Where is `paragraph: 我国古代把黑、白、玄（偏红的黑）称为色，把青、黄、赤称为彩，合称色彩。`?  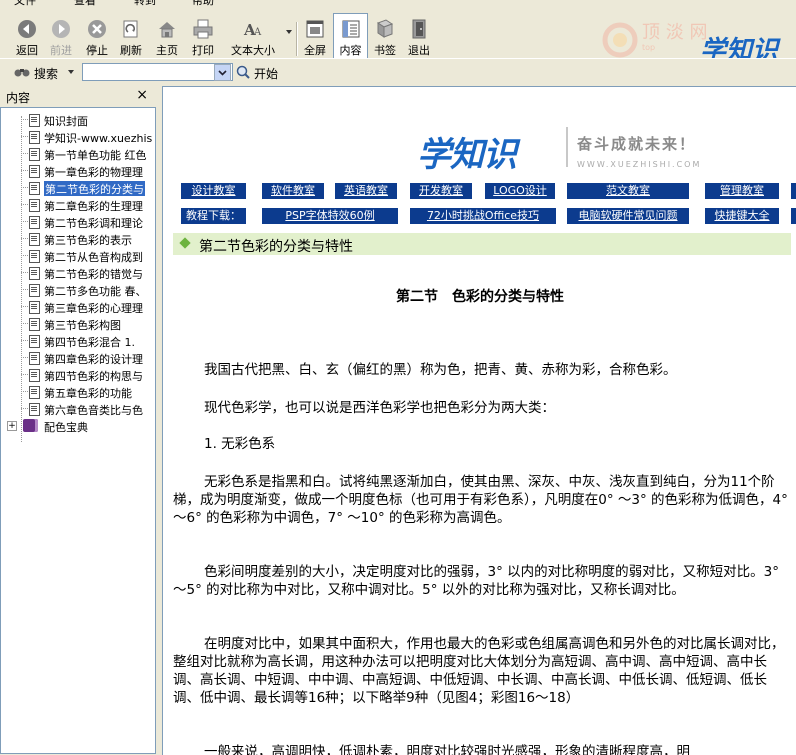
paragraph: 我国古代把黑、白、玄（偏红的黑）称为色，把青、黄、赤称为彩，合称色彩。 is located at coordinates (440, 370).